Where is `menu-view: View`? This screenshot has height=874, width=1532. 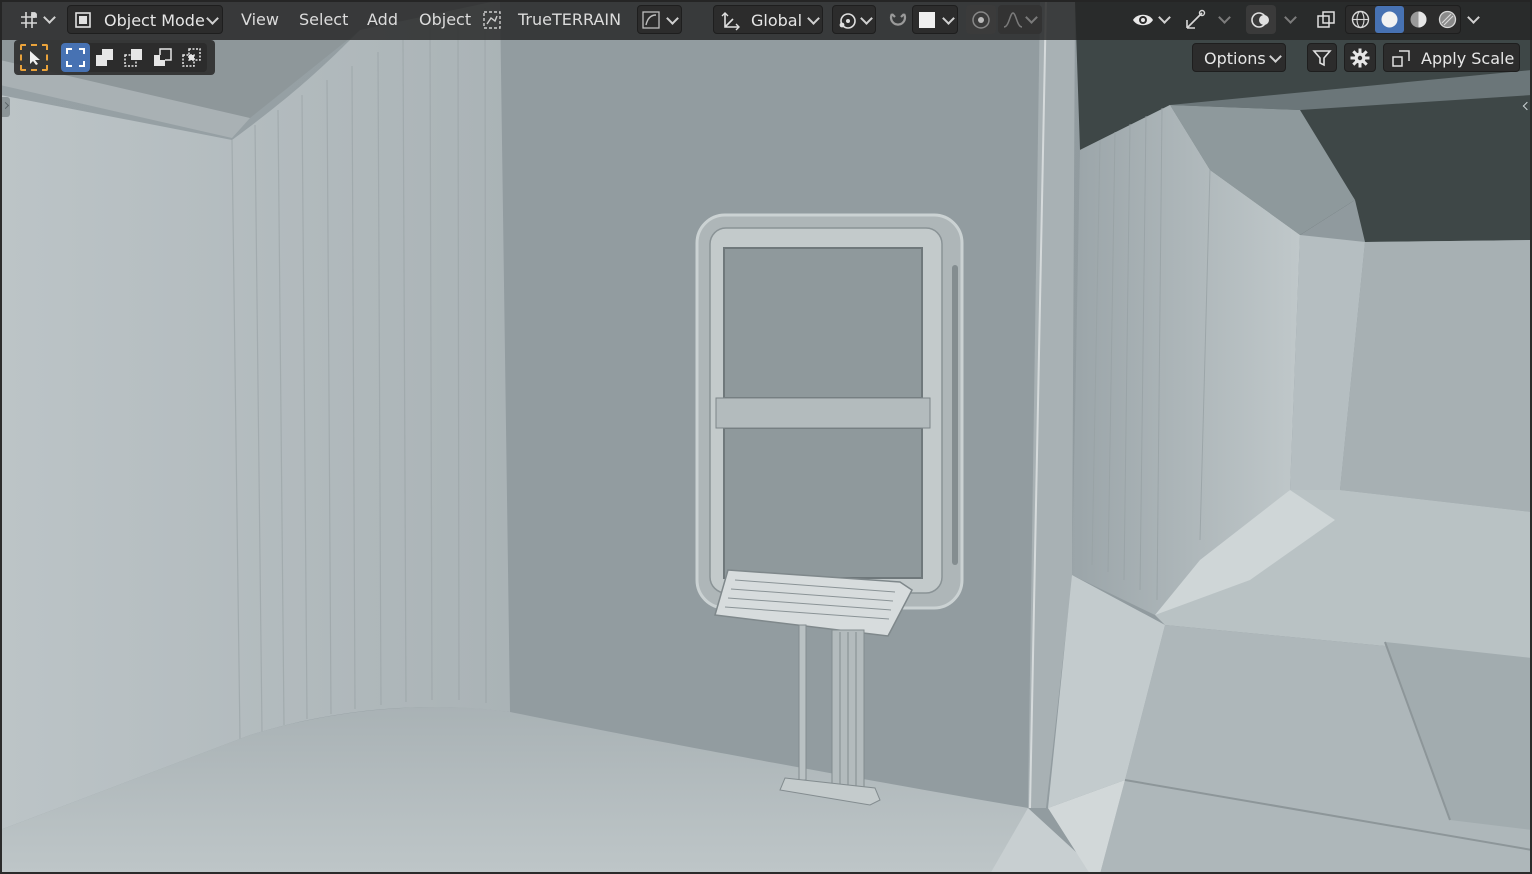 menu-view: View is located at coordinates (260, 19).